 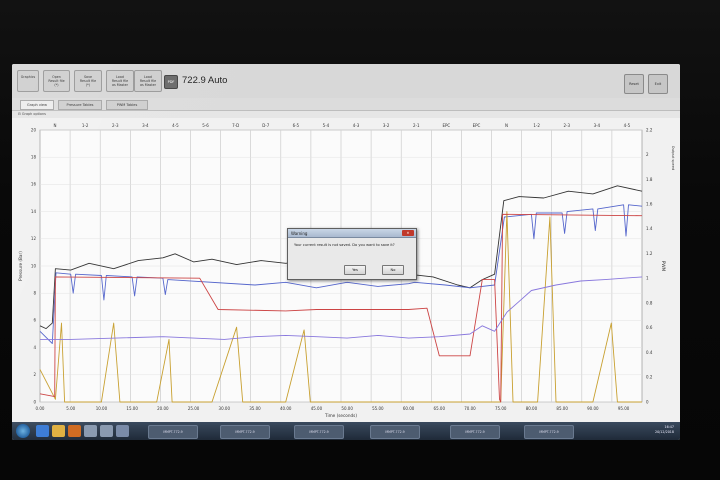 I want to click on x-tick-label: 40.00, so click(x=286, y=408).